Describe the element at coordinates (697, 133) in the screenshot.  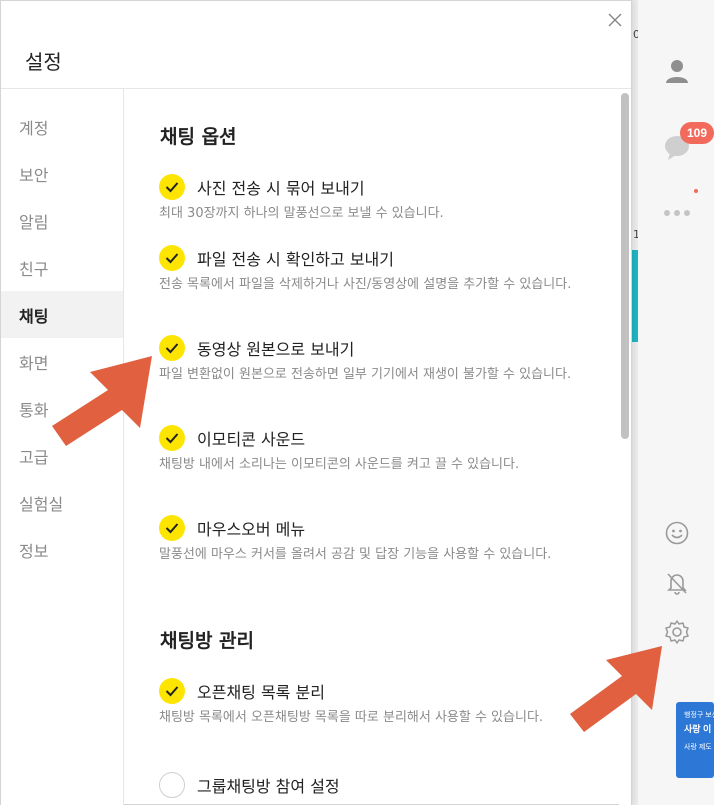
I see `unread-badge: 109` at that location.